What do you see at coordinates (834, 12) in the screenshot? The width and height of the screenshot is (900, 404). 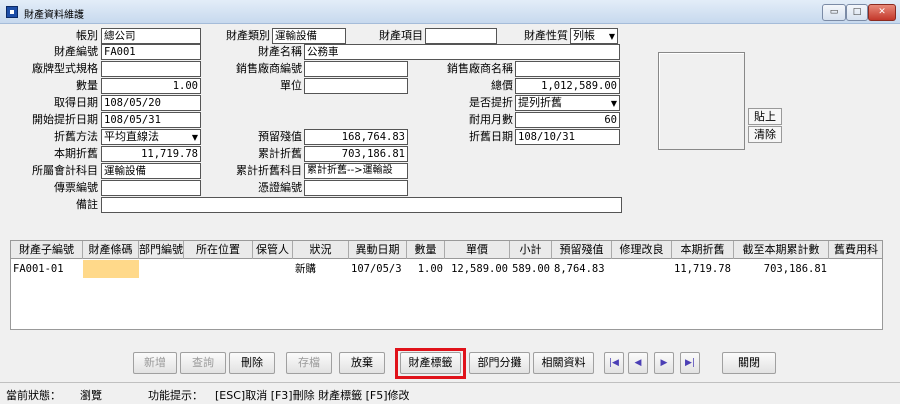 I see `minimize-button: ▭` at bounding box center [834, 12].